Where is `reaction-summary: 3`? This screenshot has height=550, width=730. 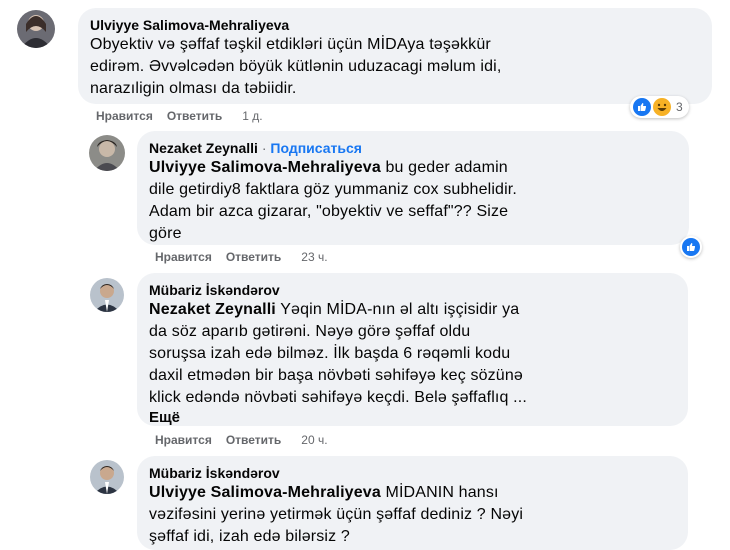
reaction-summary: 3 is located at coordinates (659, 107).